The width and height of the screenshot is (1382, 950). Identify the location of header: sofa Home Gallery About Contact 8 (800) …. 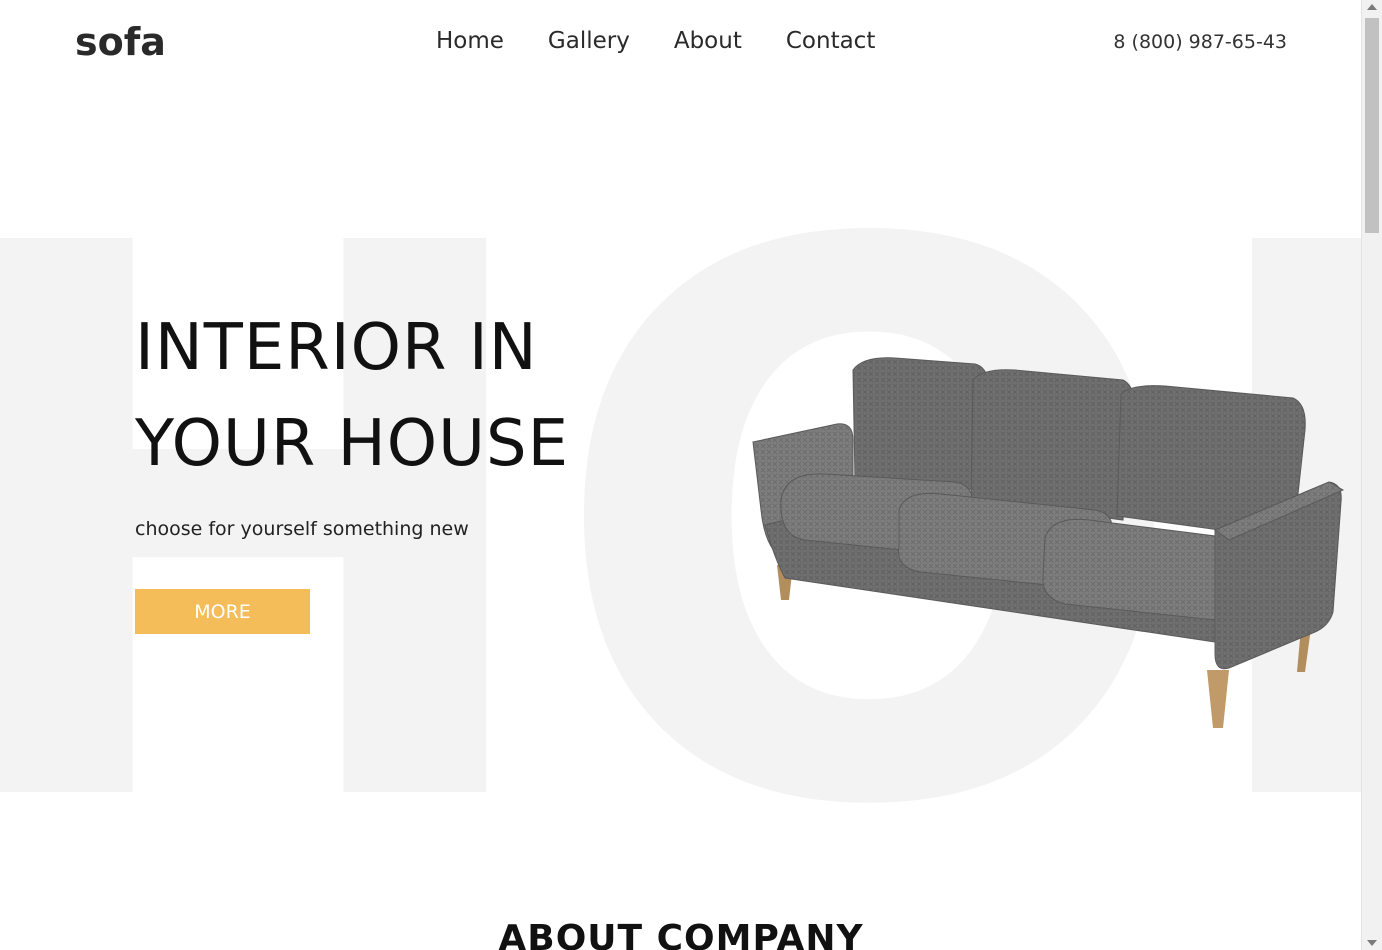
(681, 45).